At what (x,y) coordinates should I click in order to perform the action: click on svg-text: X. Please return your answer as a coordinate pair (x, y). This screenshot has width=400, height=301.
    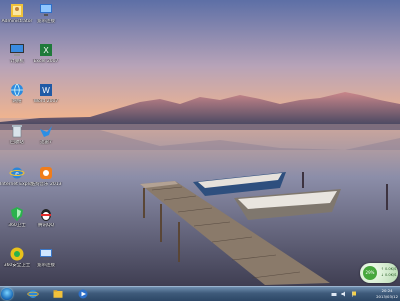
    Looking at the image, I should click on (46, 50).